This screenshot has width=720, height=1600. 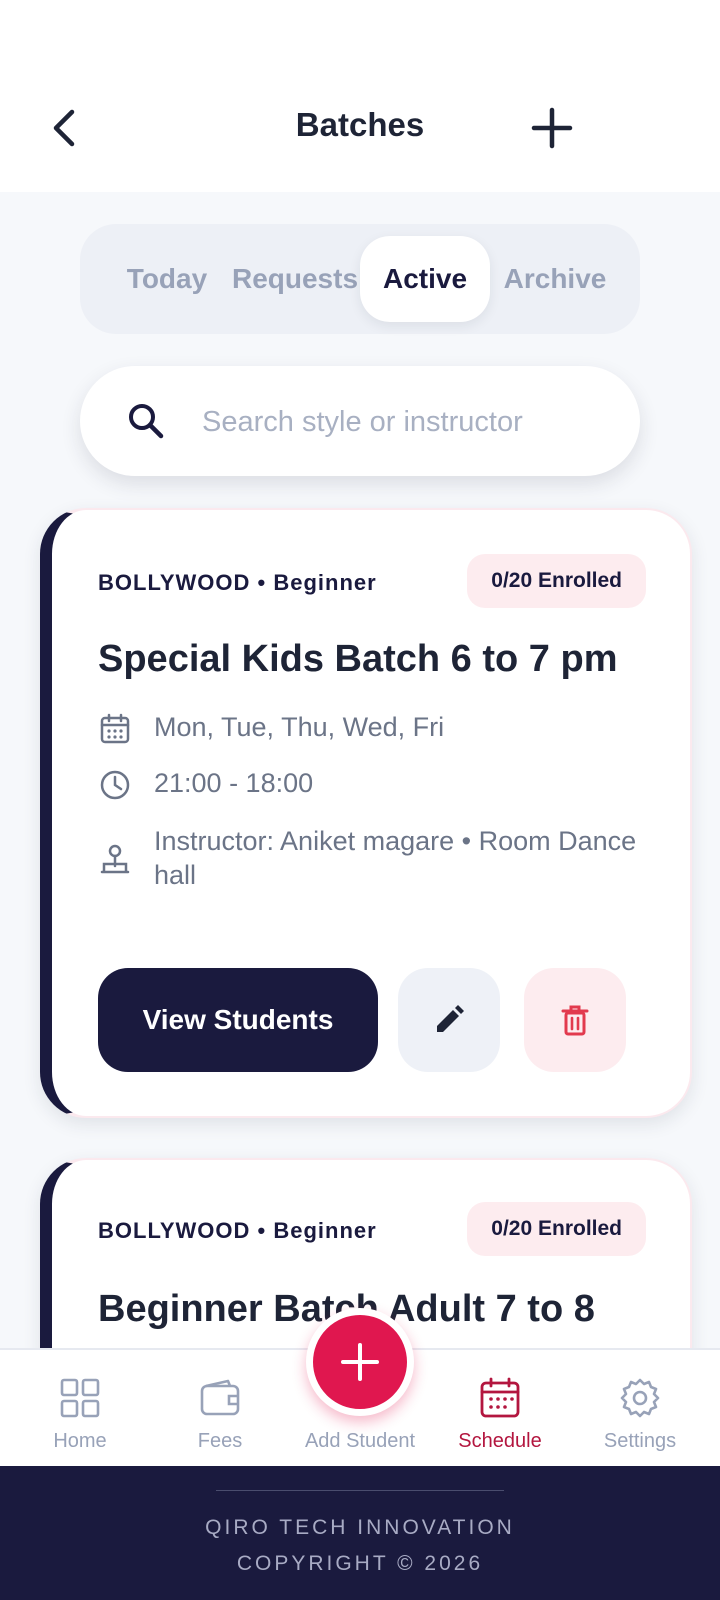 I want to click on grid-icon, so click(x=80, y=1398).